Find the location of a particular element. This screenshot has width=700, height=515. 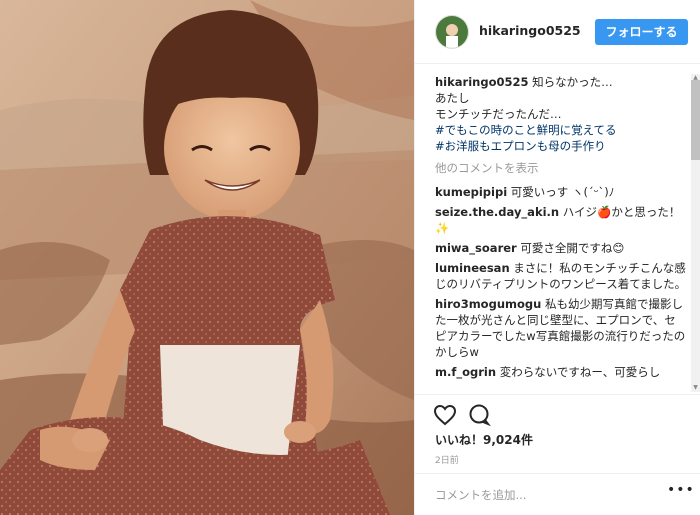

comment-item: m.f_ogrin 変わらないですねー、可愛らし is located at coordinates (561, 372).